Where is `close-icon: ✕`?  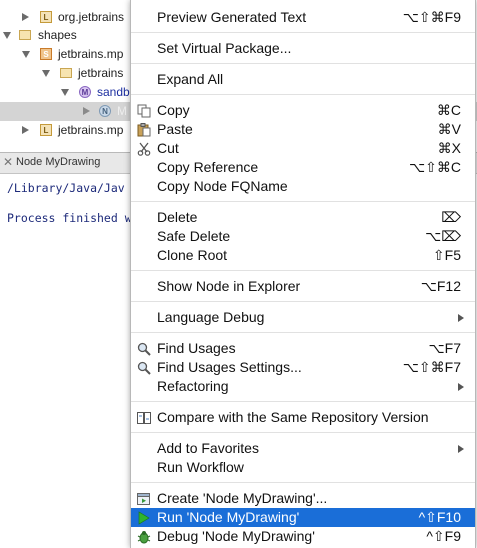
close-icon: ✕ is located at coordinates (9, 162).